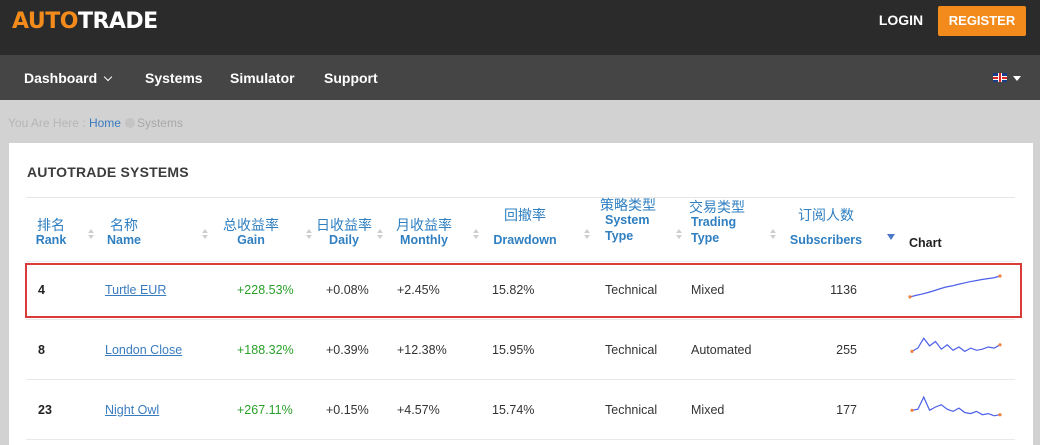 The image size is (1040, 445). I want to click on col-system-type-en1: System, so click(627, 220).